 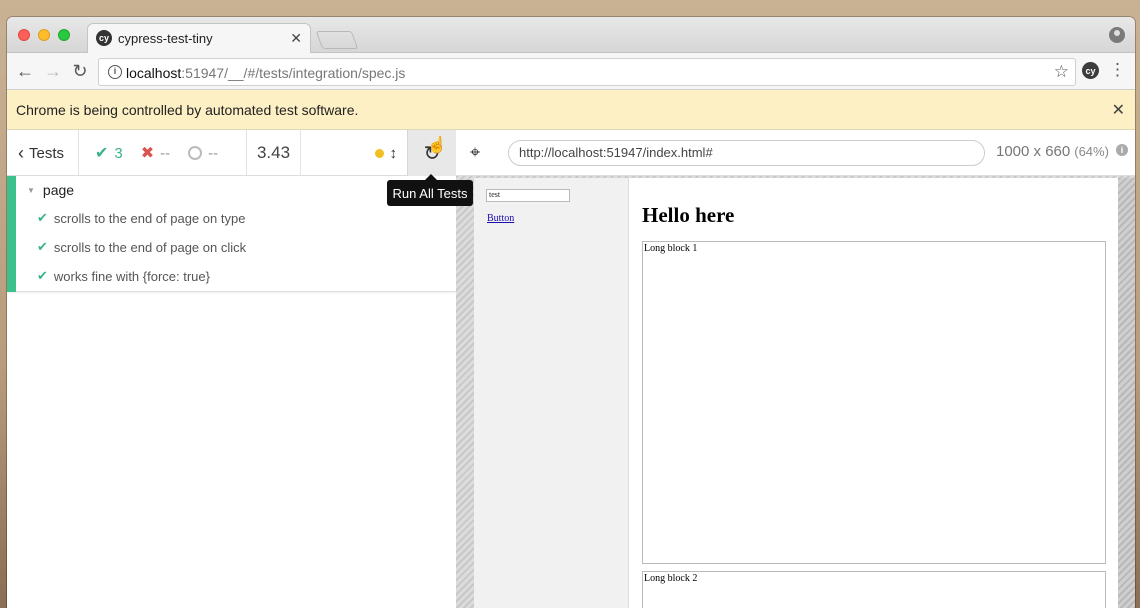 What do you see at coordinates (47, 153) in the screenshot?
I see `back-tests-label: Tests` at bounding box center [47, 153].